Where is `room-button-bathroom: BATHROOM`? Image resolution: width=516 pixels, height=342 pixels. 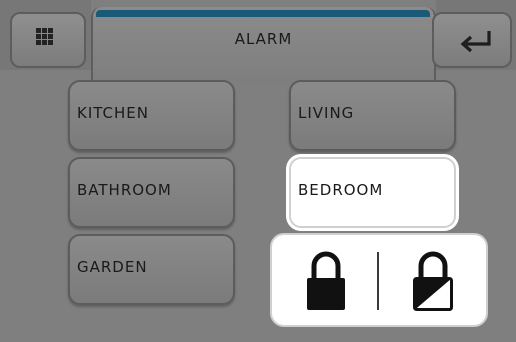 room-button-bathroom: BATHROOM is located at coordinates (151, 192).